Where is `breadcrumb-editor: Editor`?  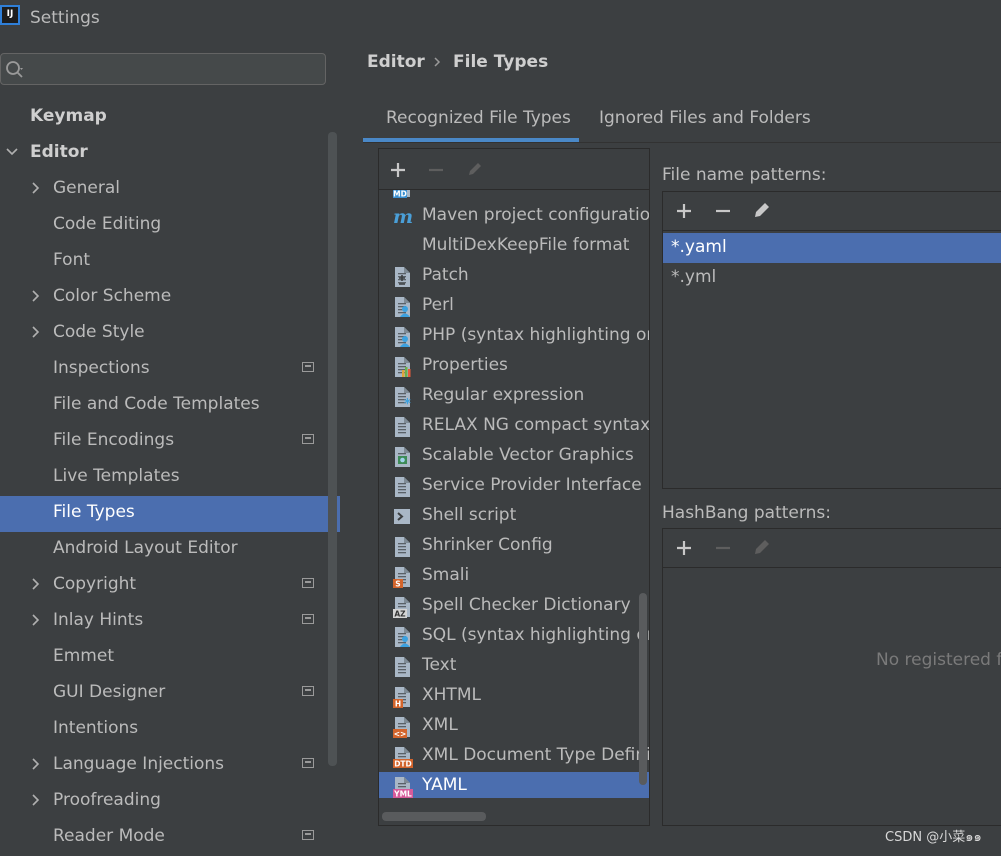
breadcrumb-editor: Editor is located at coordinates (396, 62).